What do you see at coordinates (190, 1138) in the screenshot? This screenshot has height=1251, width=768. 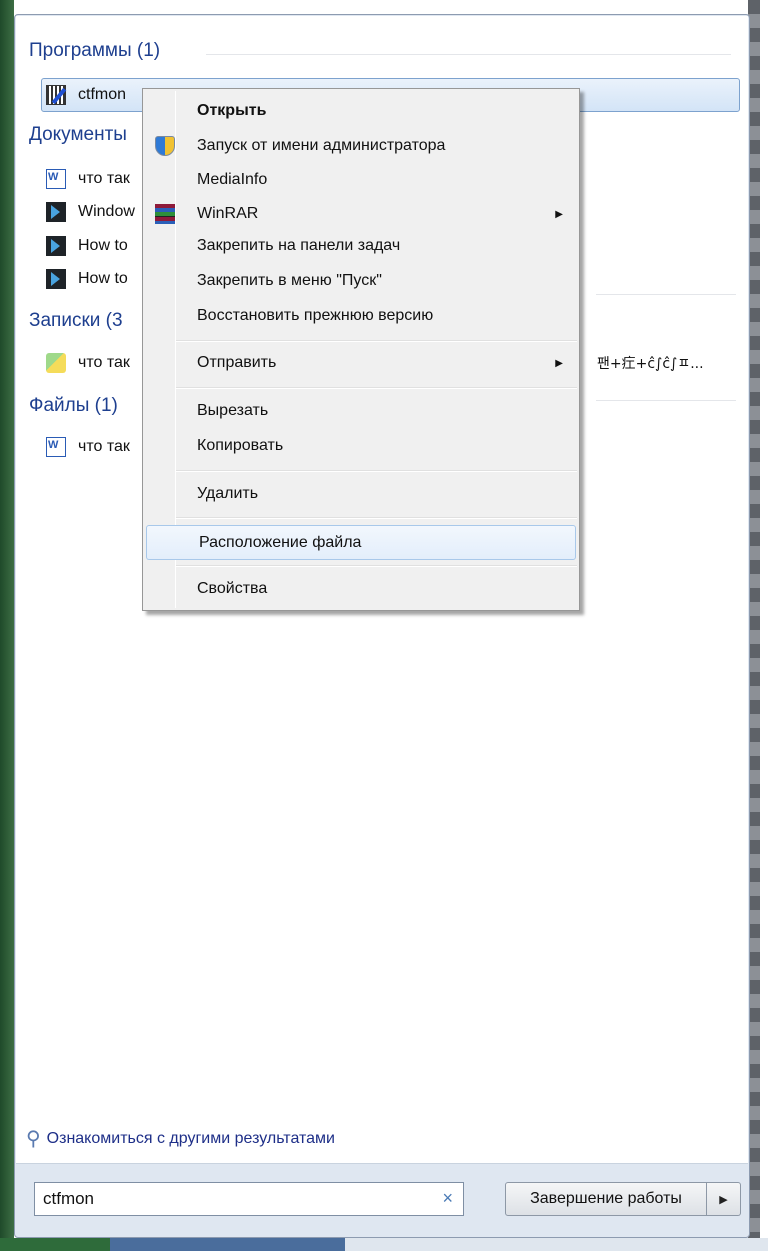 I see `see-more-label: Ознакомиться с другими результатами` at bounding box center [190, 1138].